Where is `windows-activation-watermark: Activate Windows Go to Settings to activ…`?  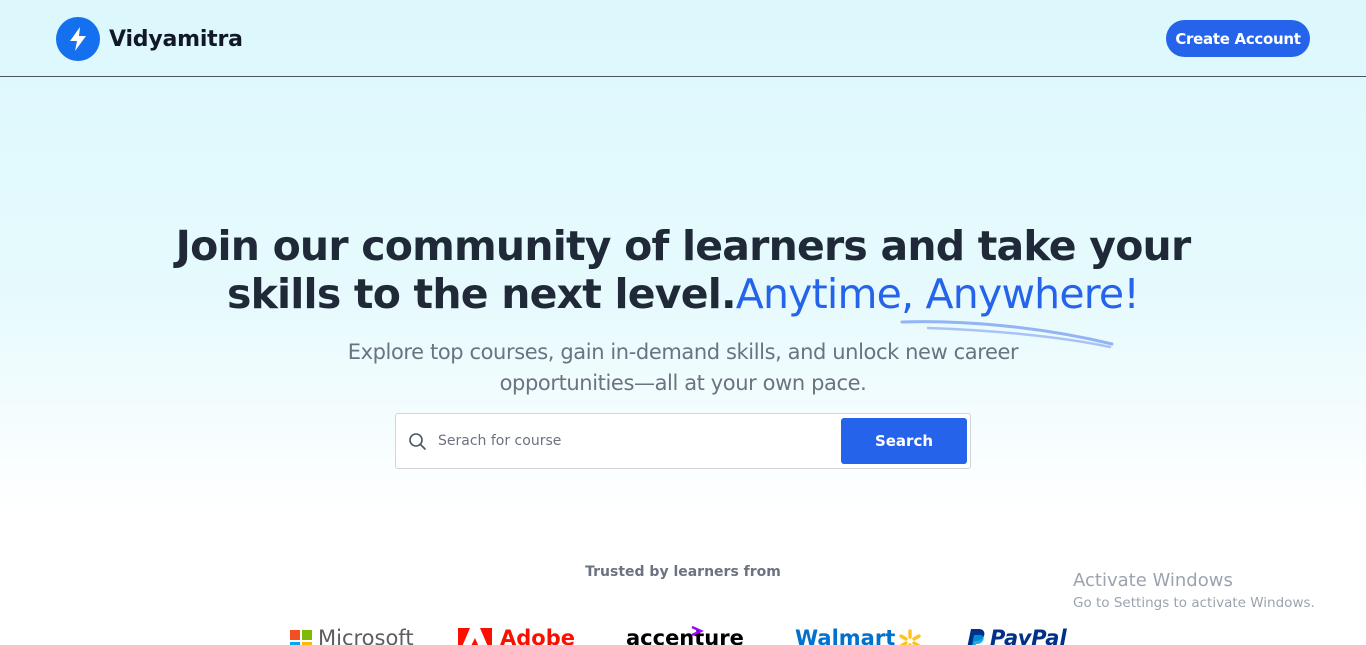 windows-activation-watermark: Activate Windows Go to Settings to activ… is located at coordinates (1194, 592).